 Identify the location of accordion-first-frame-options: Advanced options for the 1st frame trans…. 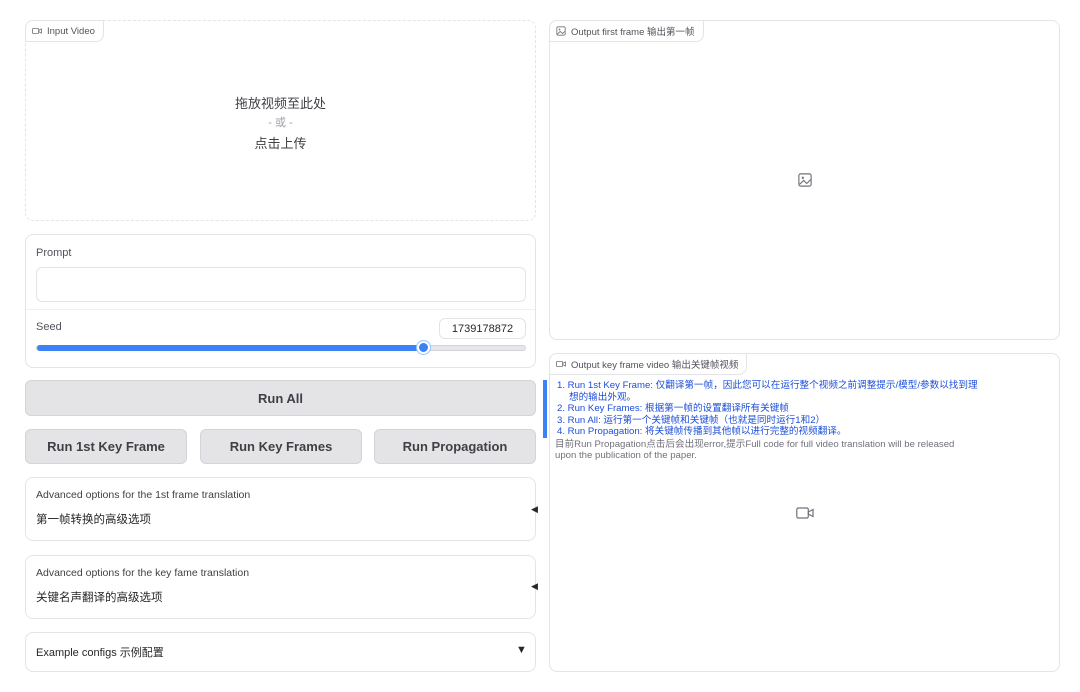
(280, 509).